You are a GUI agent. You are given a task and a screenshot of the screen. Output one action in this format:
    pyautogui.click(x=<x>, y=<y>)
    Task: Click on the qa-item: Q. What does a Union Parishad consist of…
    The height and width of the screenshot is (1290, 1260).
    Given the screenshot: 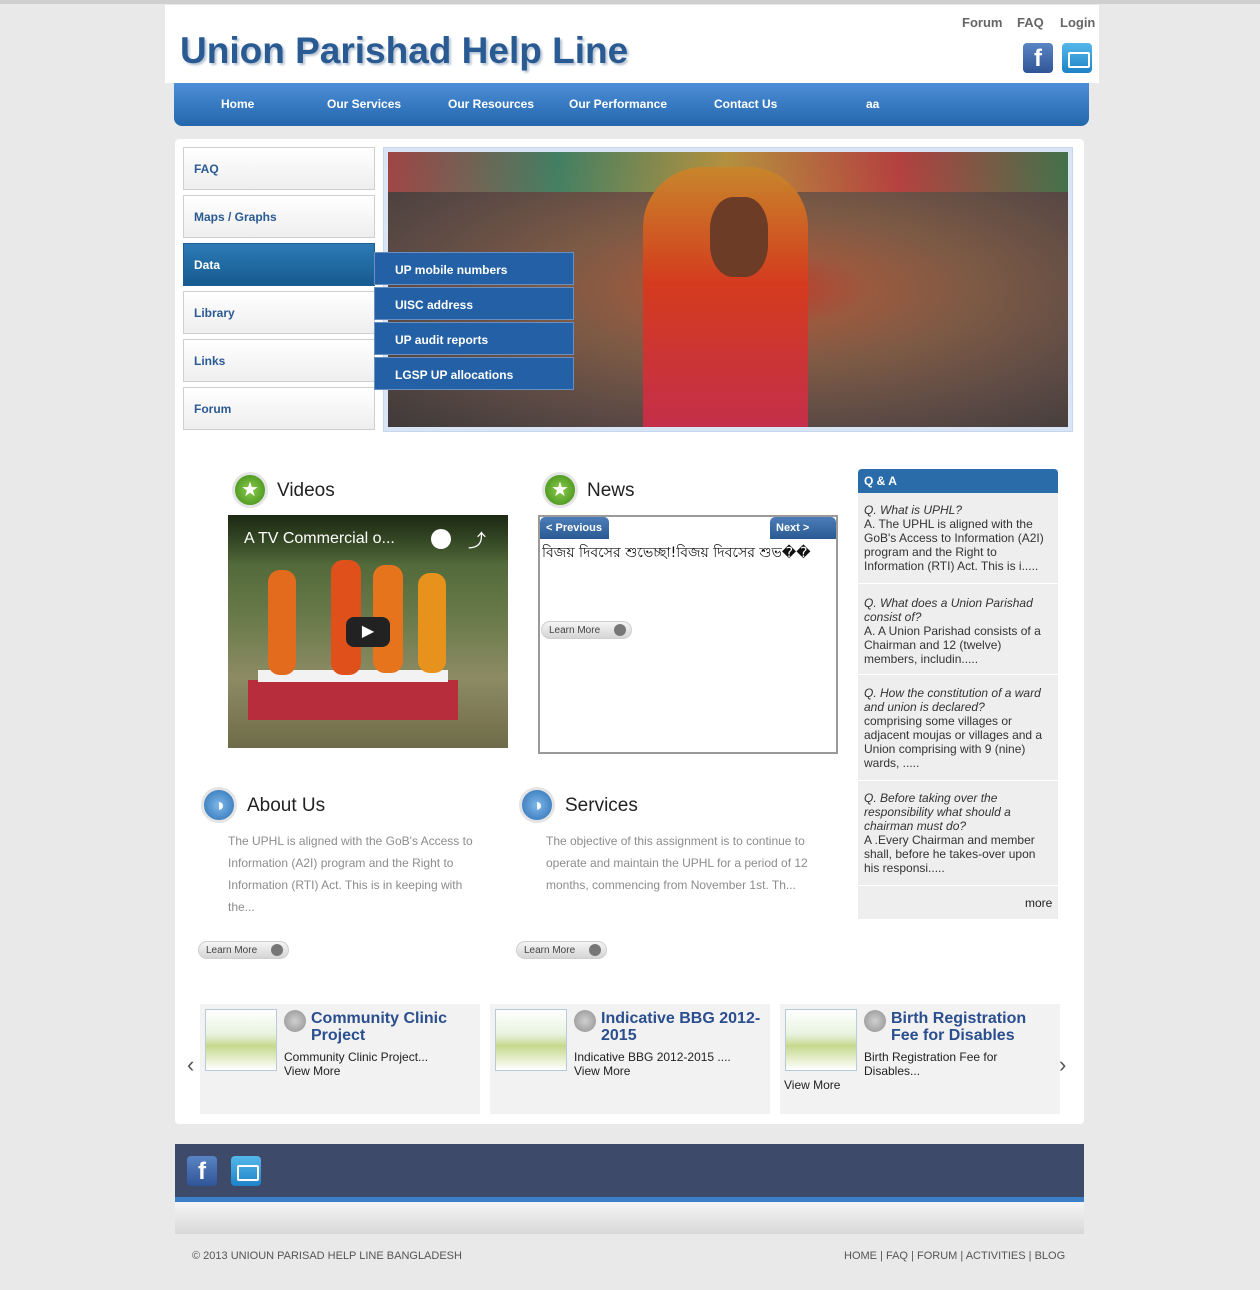 What is the action you would take?
    pyautogui.click(x=958, y=631)
    